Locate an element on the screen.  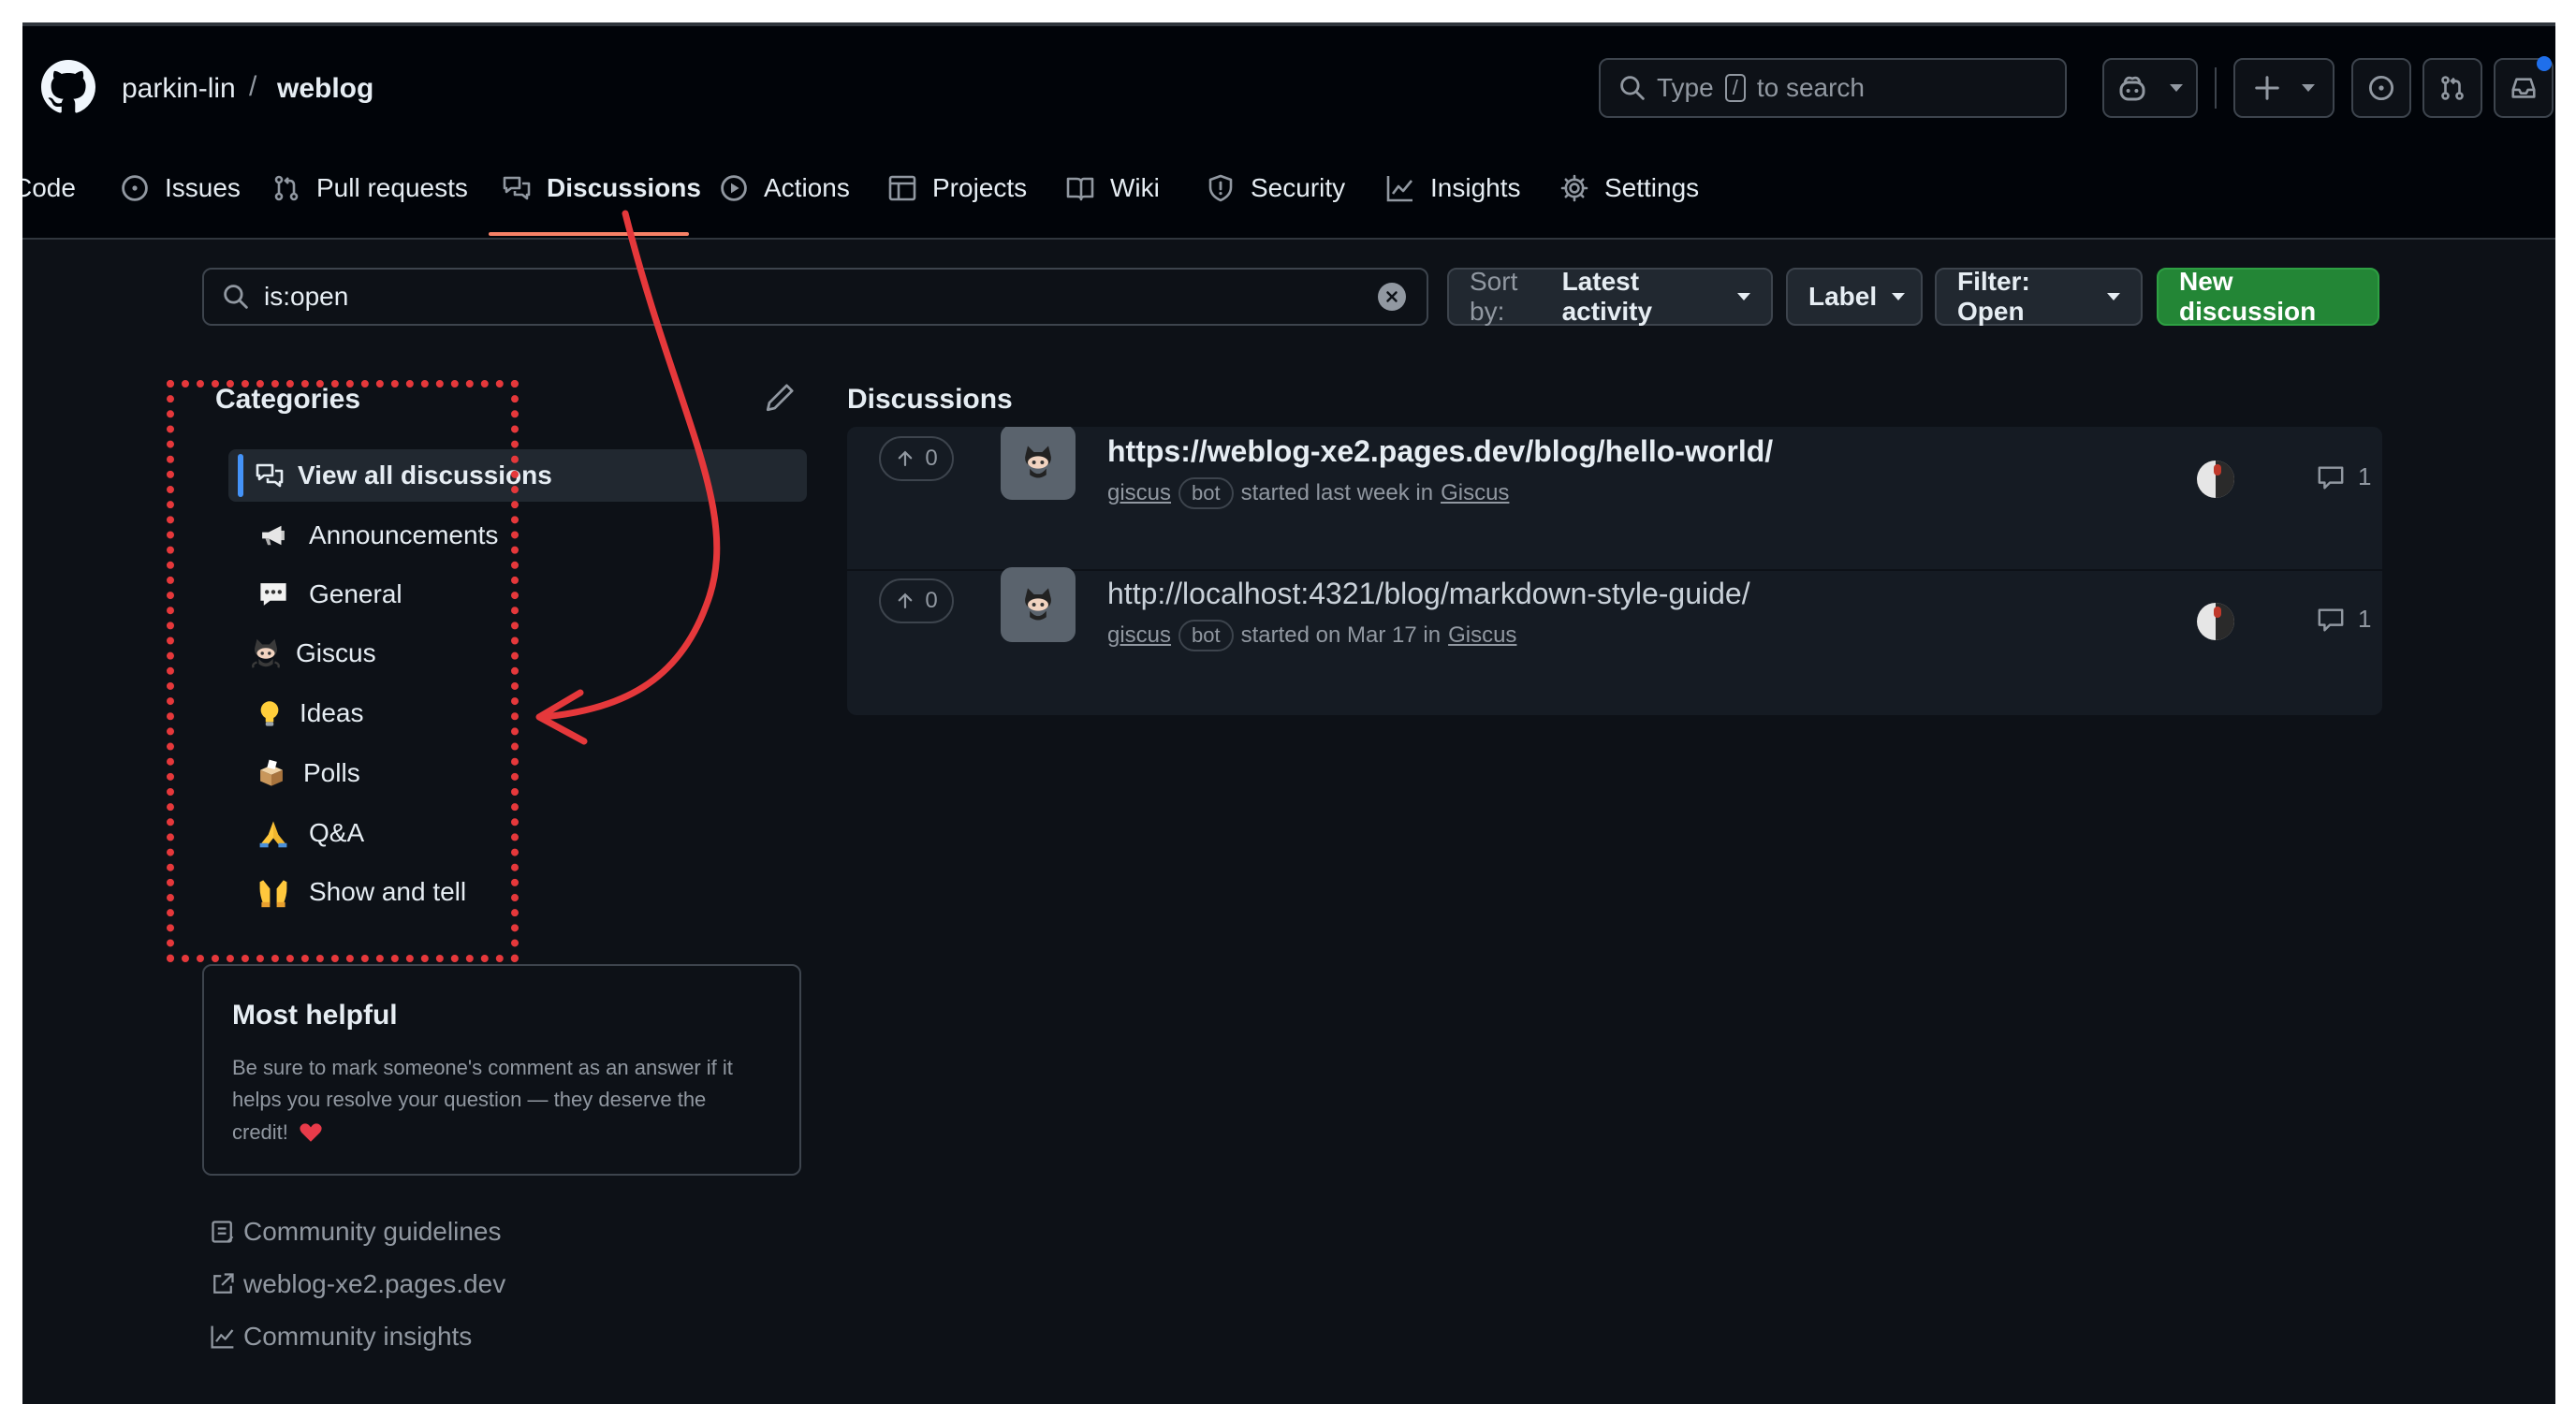
annotation-arrow is located at coordinates (628, 477).